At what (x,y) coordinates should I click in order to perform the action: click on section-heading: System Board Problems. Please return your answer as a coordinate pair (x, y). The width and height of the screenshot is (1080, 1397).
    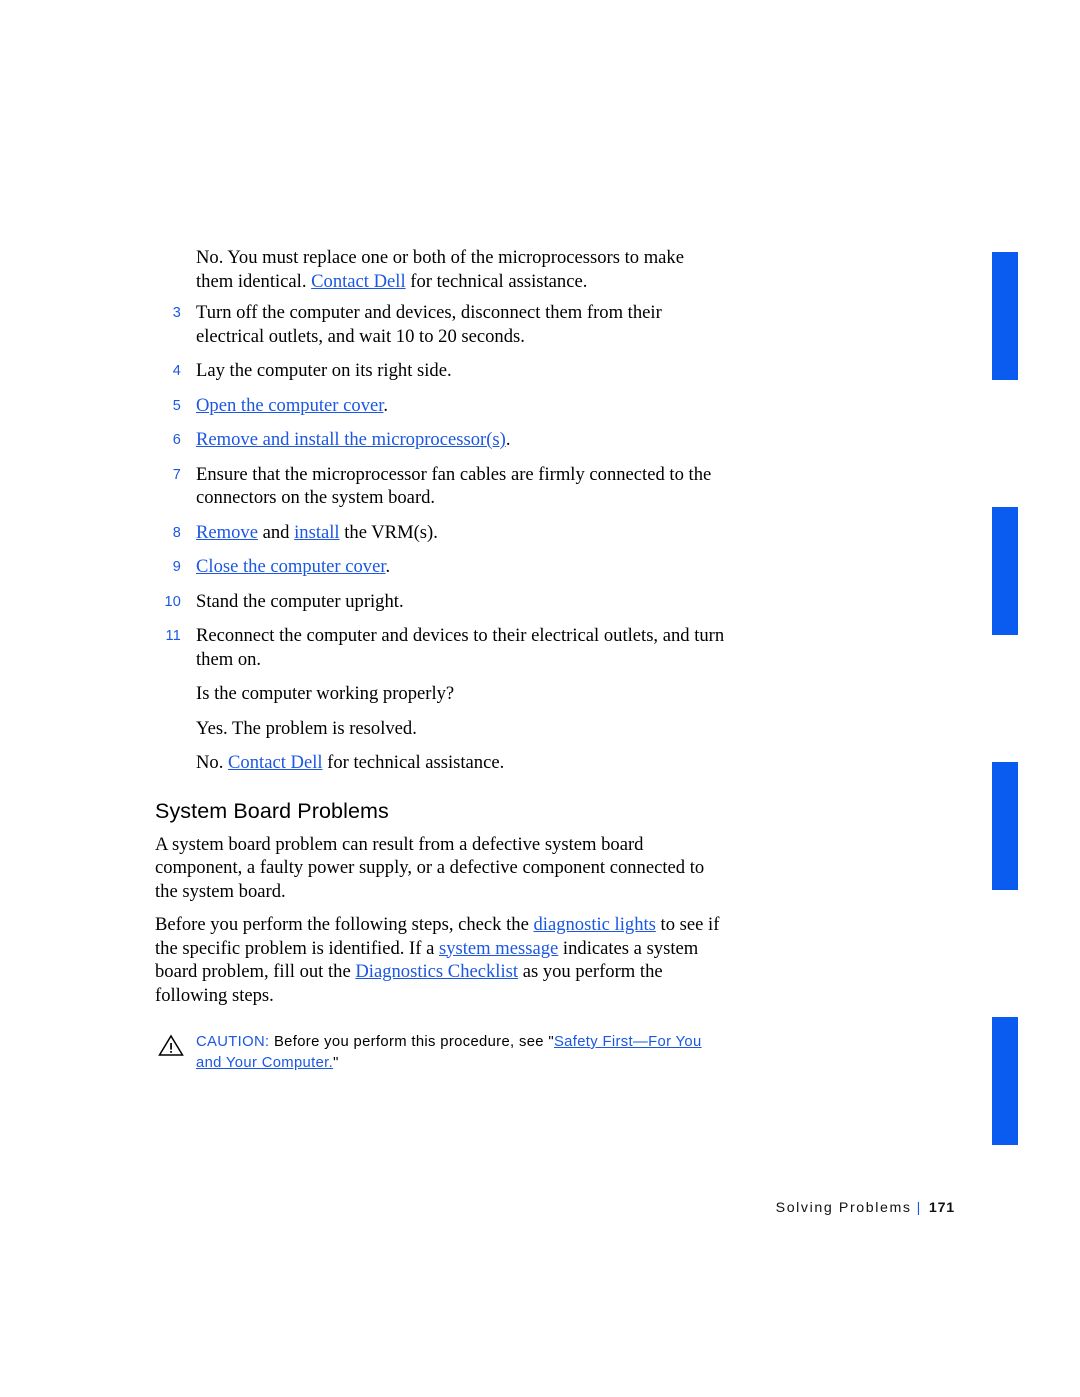
    Looking at the image, I should click on (272, 810).